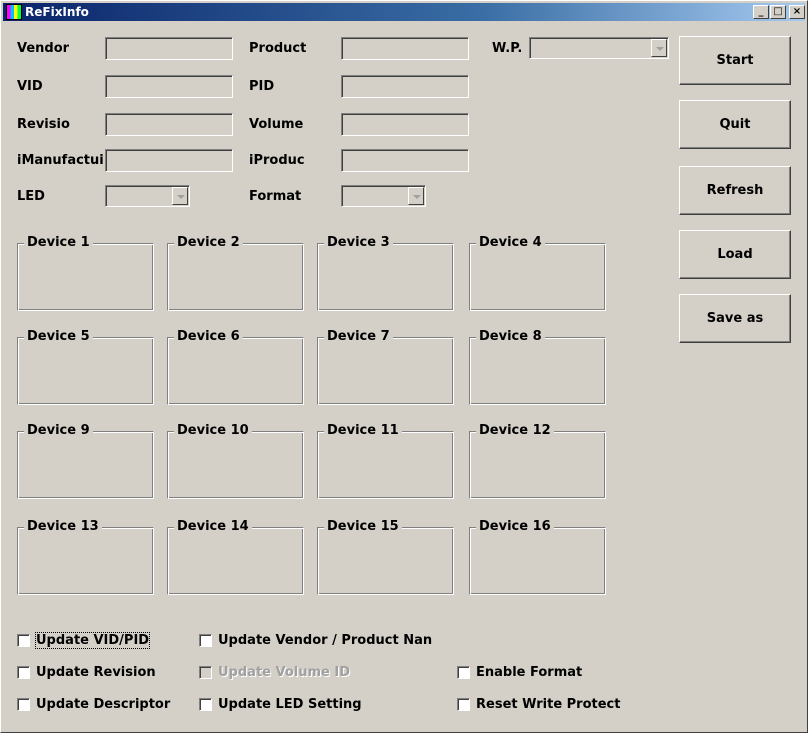 Image resolution: width=808 pixels, height=733 pixels. Describe the element at coordinates (58, 336) in the screenshot. I see `device-group-title: Device 5` at that location.